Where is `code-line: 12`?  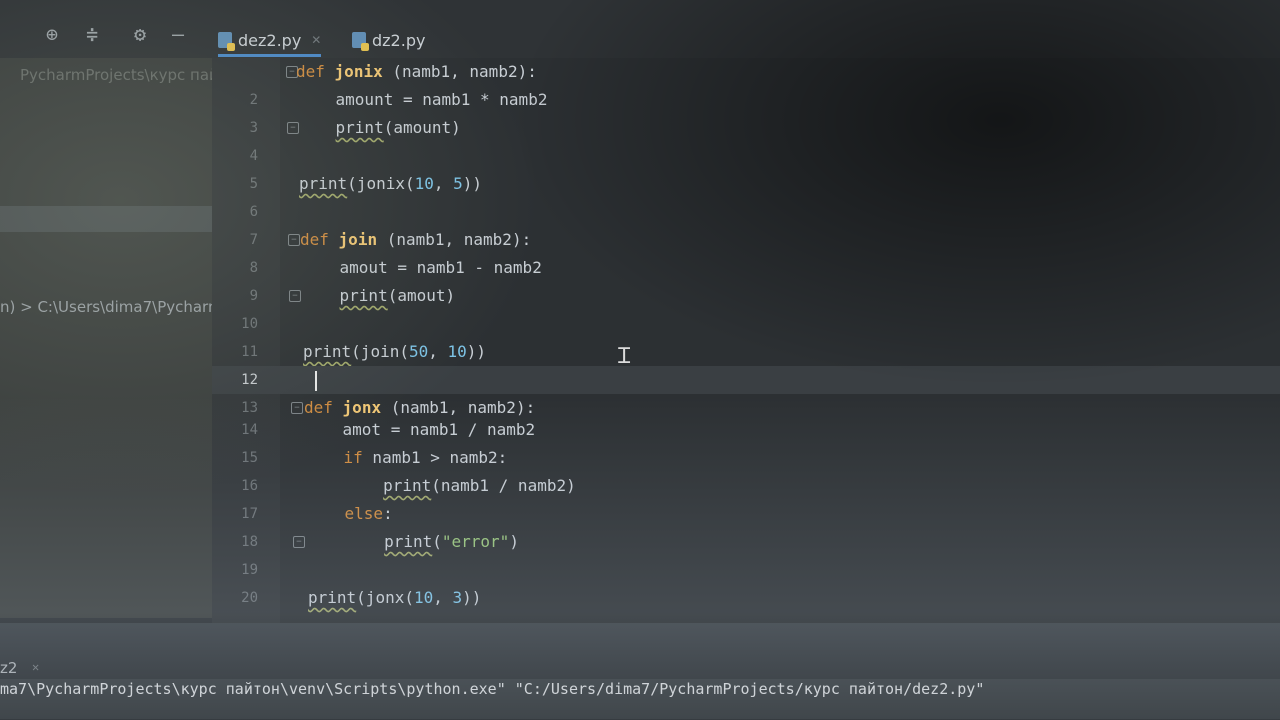 code-line: 12 is located at coordinates (746, 380).